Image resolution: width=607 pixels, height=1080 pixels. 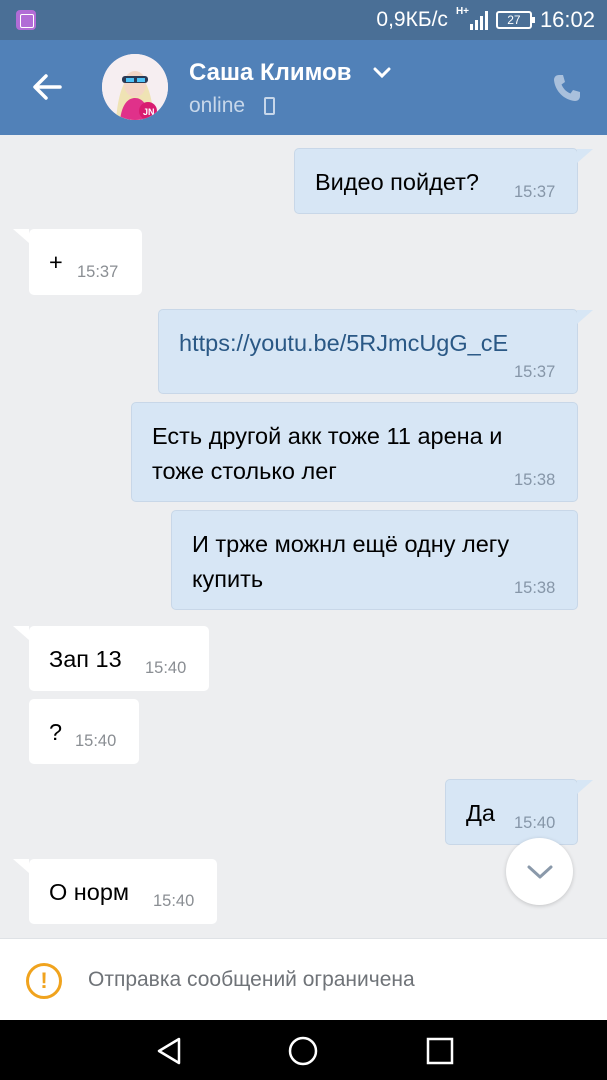 I want to click on message-text-line: И трже можнл ещё одну легу, so click(x=351, y=544).